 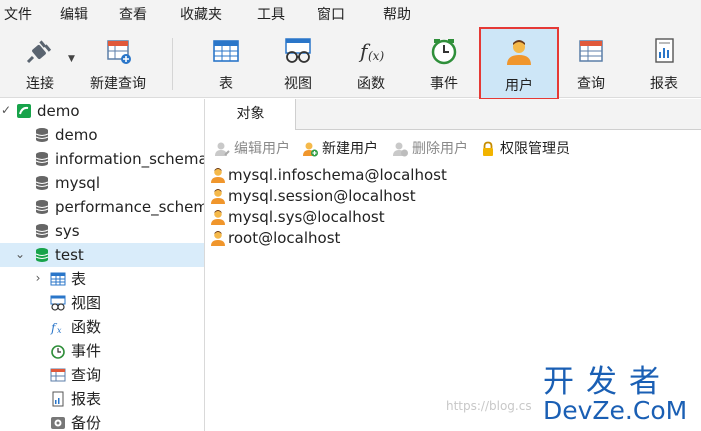 I want to click on backup-icon, so click(x=58, y=423).